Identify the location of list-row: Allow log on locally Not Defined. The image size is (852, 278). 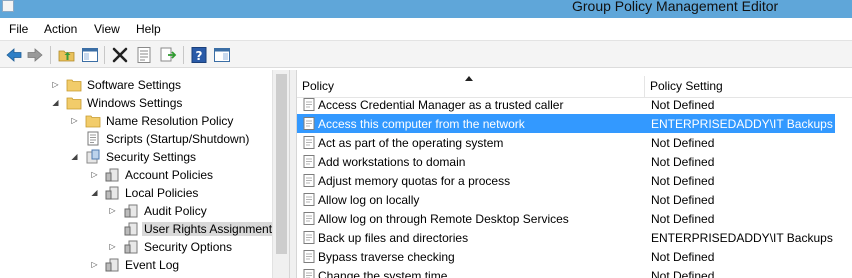
(566, 199).